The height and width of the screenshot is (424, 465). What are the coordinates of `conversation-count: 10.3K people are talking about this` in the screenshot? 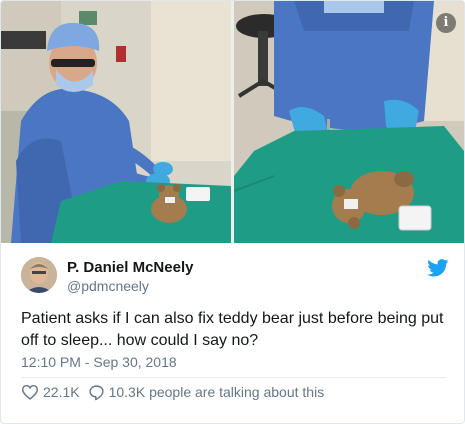 It's located at (216, 392).